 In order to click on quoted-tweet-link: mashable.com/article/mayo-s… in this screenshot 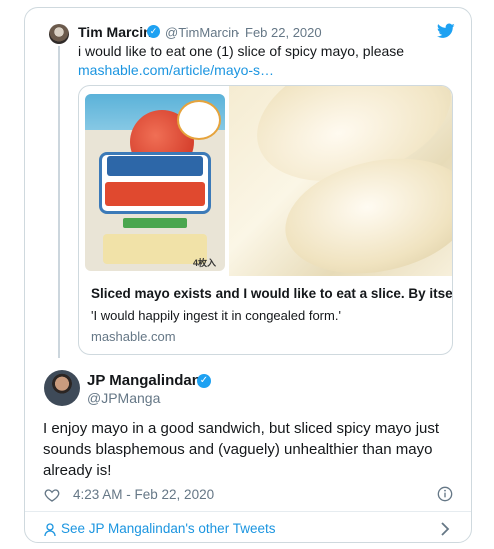, I will do `click(176, 70)`.